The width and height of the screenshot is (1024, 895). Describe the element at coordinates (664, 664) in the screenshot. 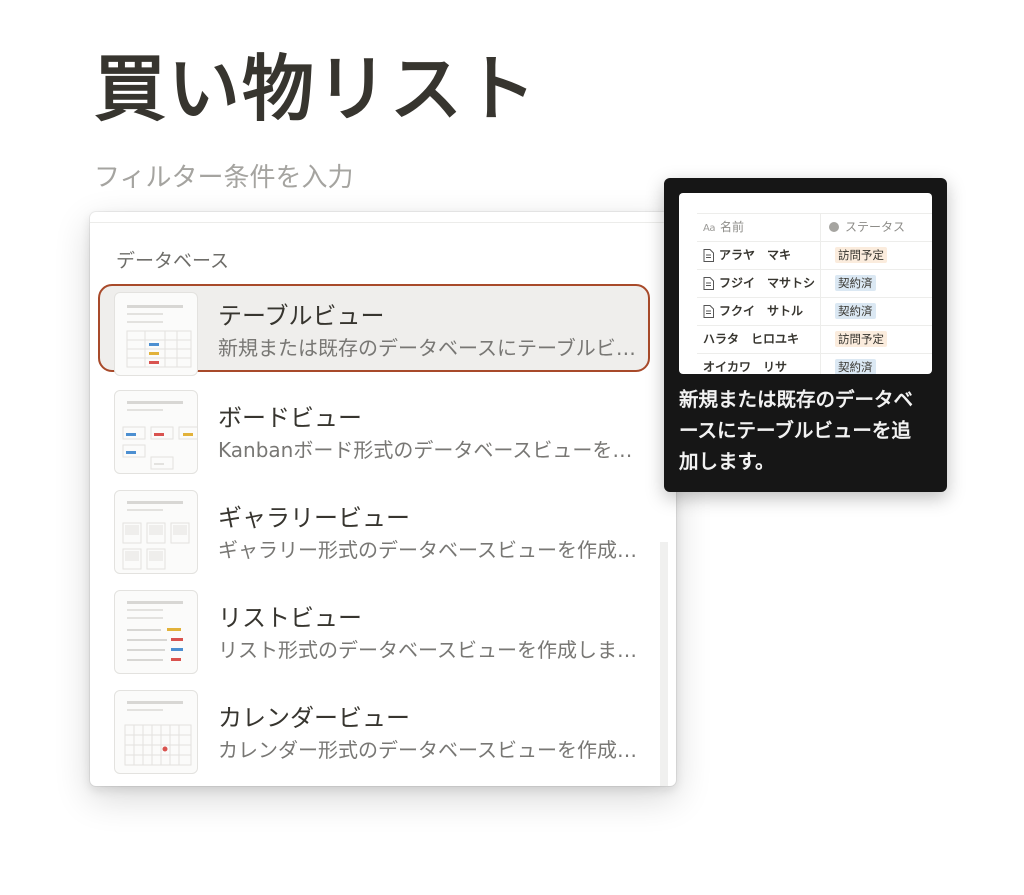

I see `menu-scrollbar` at that location.